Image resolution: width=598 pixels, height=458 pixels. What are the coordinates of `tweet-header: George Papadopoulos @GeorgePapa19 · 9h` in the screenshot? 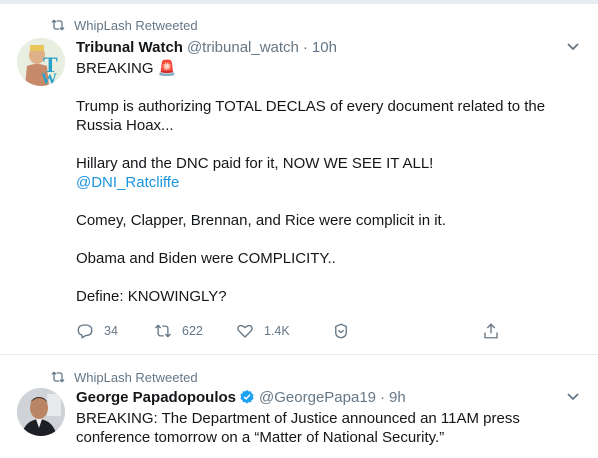 It's located at (241, 397).